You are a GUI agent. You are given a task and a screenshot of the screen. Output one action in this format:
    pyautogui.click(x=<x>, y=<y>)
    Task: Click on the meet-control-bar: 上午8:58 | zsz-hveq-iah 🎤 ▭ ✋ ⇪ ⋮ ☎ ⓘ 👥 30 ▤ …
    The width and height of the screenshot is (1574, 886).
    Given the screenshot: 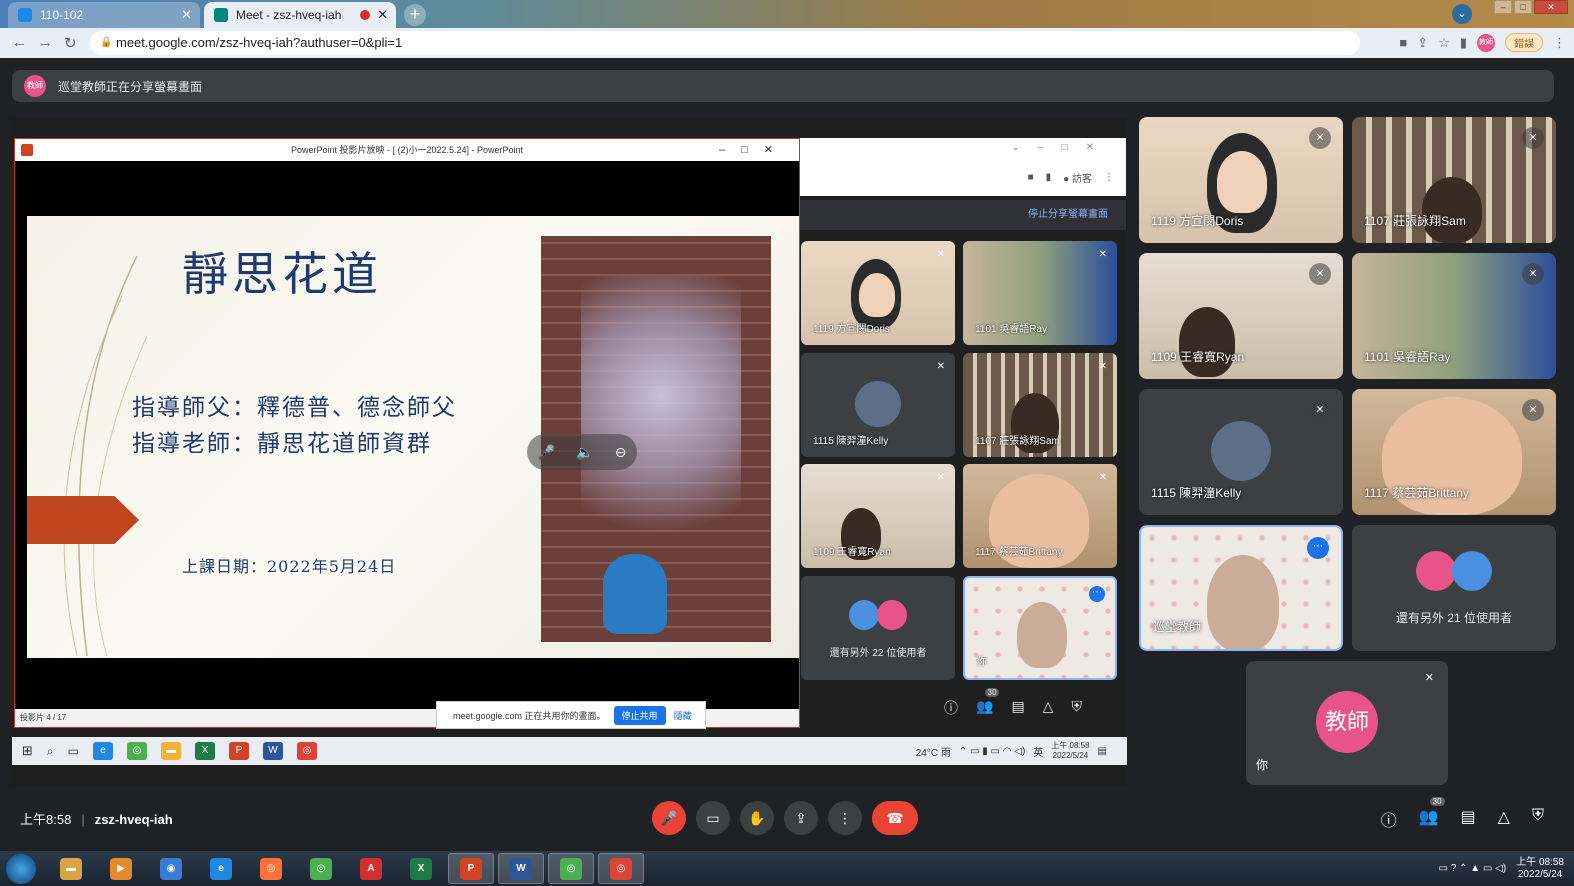 What is the action you would take?
    pyautogui.click(x=787, y=818)
    